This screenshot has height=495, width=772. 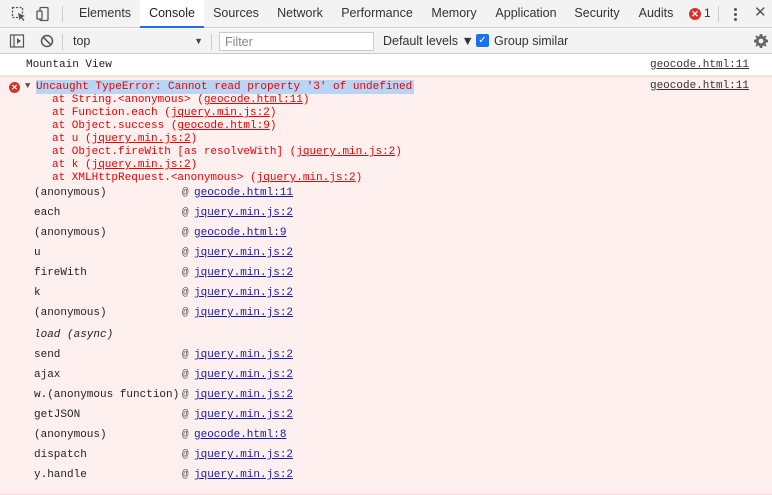 I want to click on call-frame-row: ajax @ jquery.min.js:2, so click(x=386, y=379).